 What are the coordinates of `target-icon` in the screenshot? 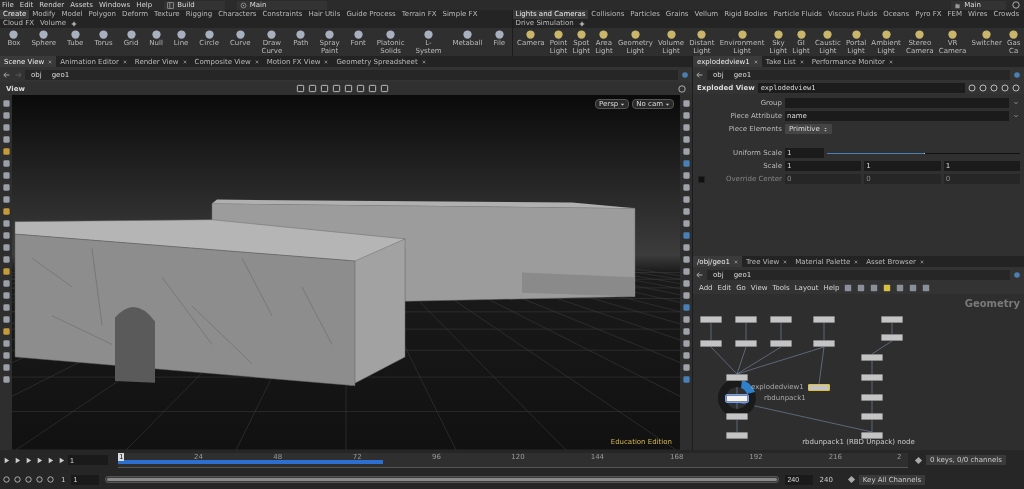 It's located at (243, 5).